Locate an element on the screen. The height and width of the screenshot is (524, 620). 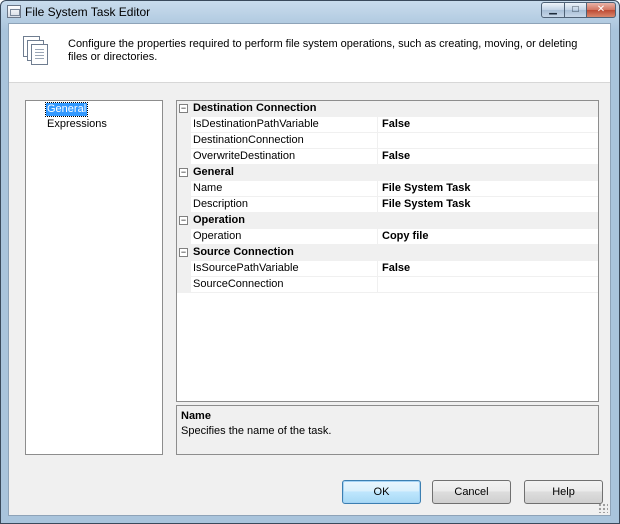
property-row: Operation Copy file is located at coordinates (387, 237).